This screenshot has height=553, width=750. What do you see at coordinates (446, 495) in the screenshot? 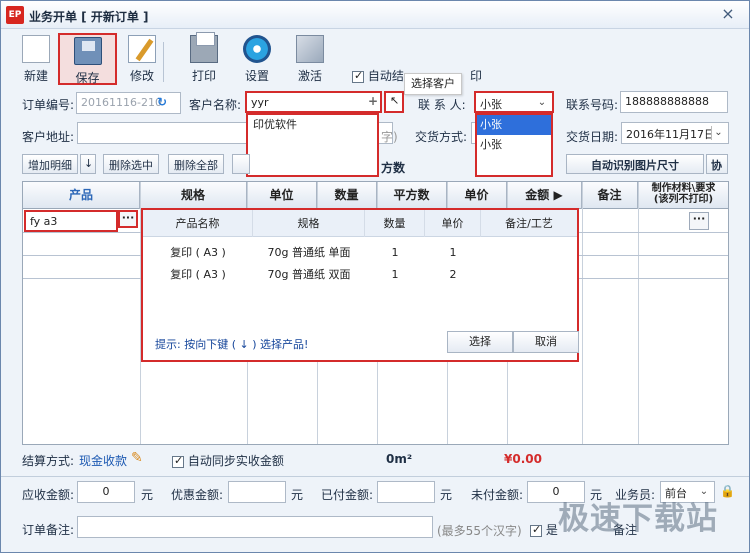
I see `paid-unit: 元` at bounding box center [446, 495].